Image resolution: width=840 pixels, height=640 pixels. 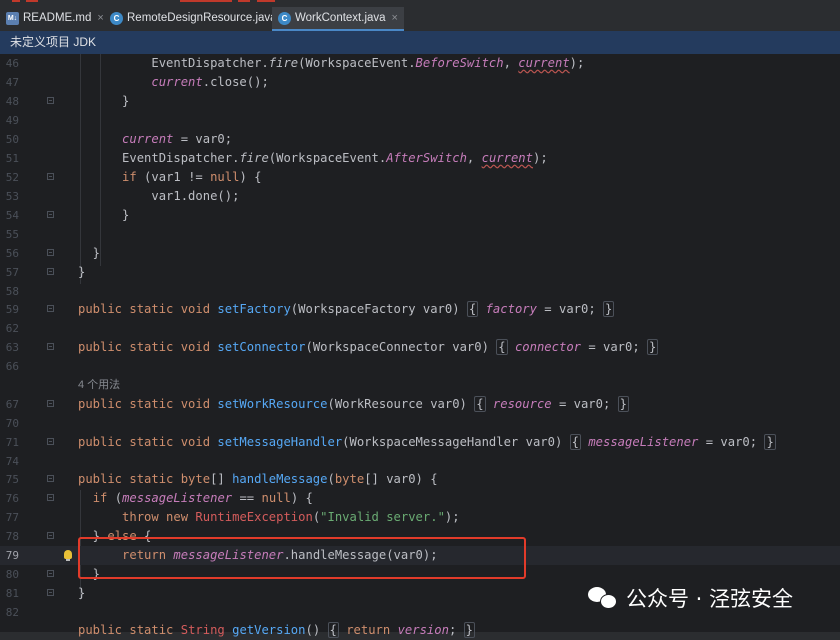 I want to click on tab-label: RemoteDesignResource.java, so click(x=202, y=18).